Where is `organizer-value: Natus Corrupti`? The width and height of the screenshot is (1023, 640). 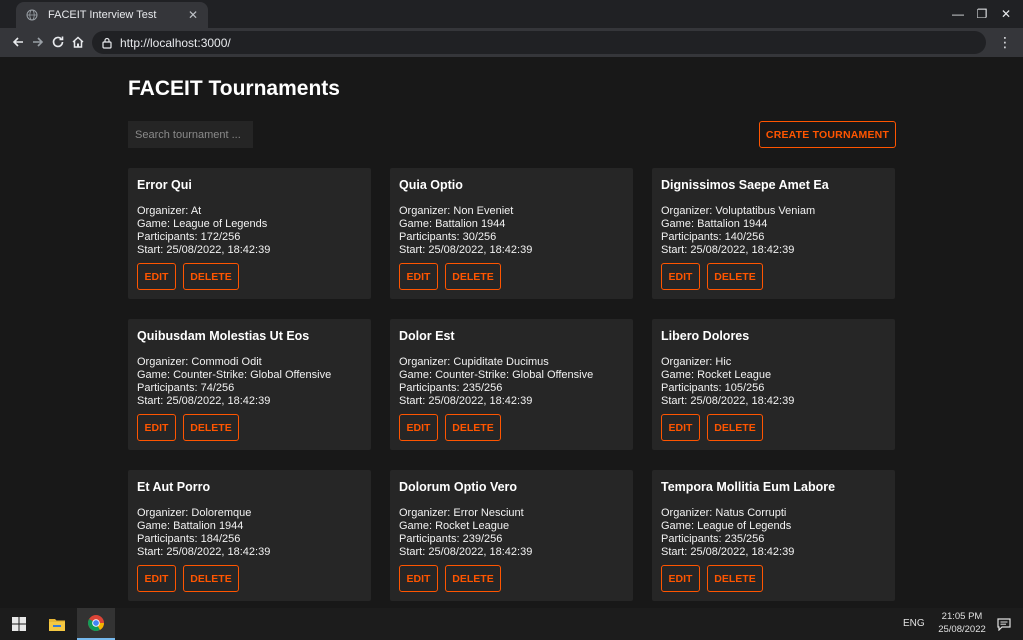 organizer-value: Natus Corrupti is located at coordinates (751, 513).